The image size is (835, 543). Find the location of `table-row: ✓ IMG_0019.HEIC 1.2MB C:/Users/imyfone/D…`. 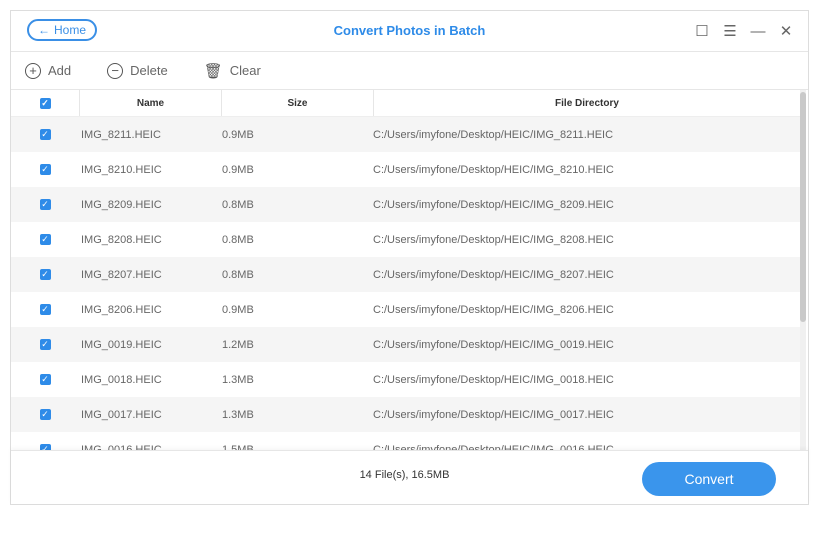

table-row: ✓ IMG_0019.HEIC 1.2MB C:/Users/imyfone/D… is located at coordinates (405, 344).